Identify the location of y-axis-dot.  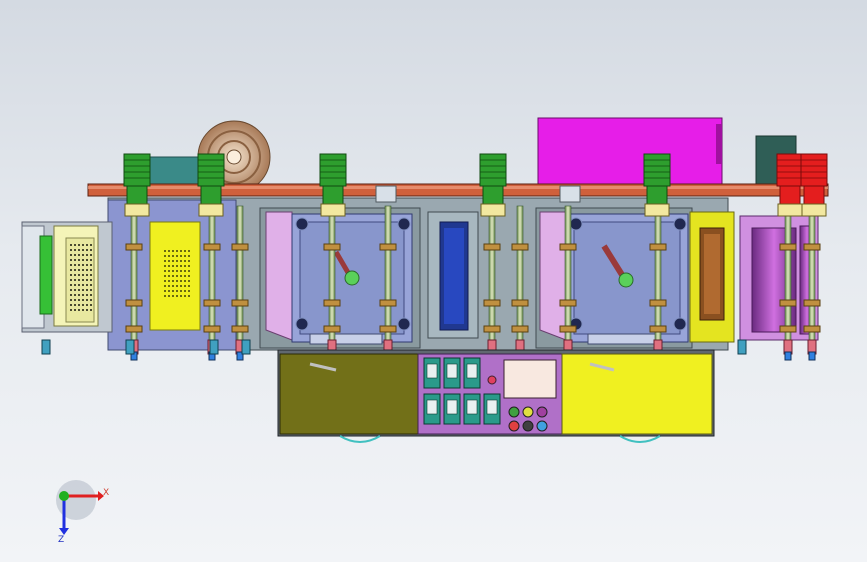
(64, 496).